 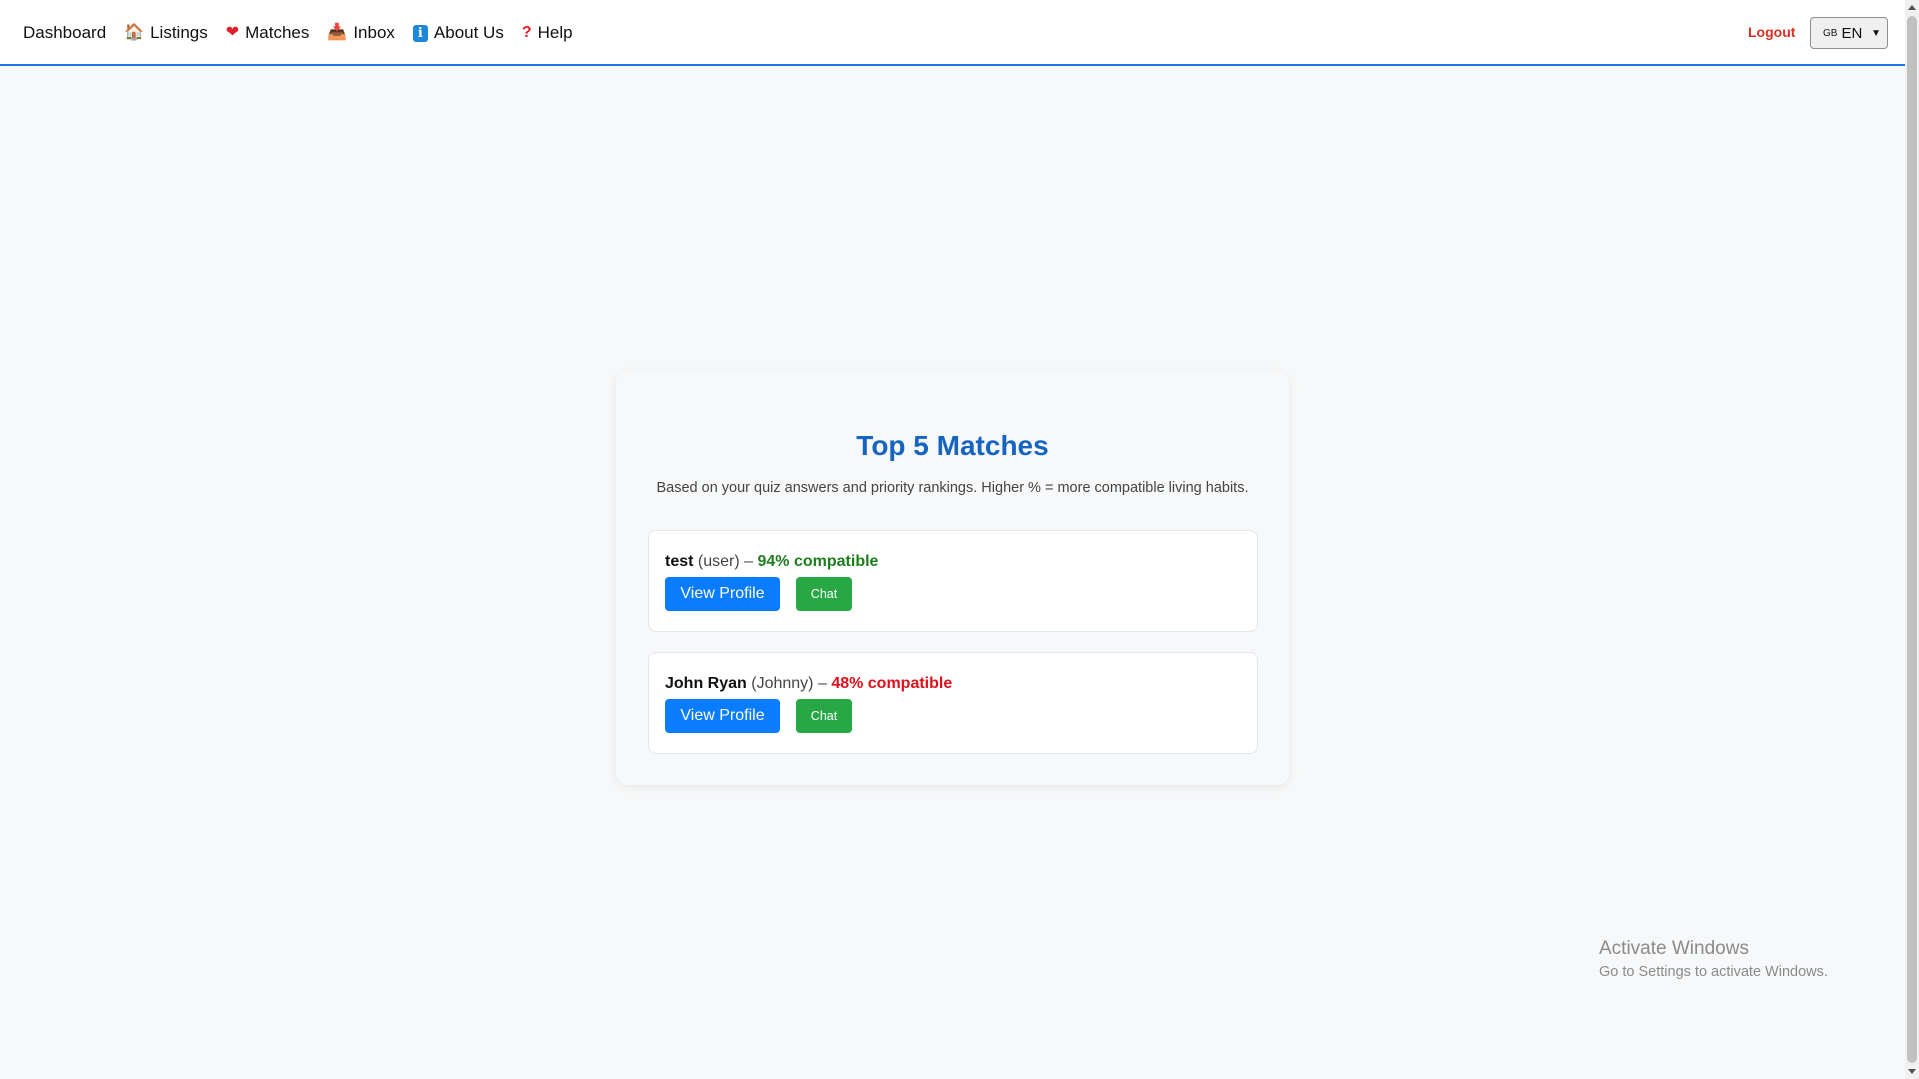 What do you see at coordinates (468, 32) in the screenshot?
I see `nav-about-us-label: About Us` at bounding box center [468, 32].